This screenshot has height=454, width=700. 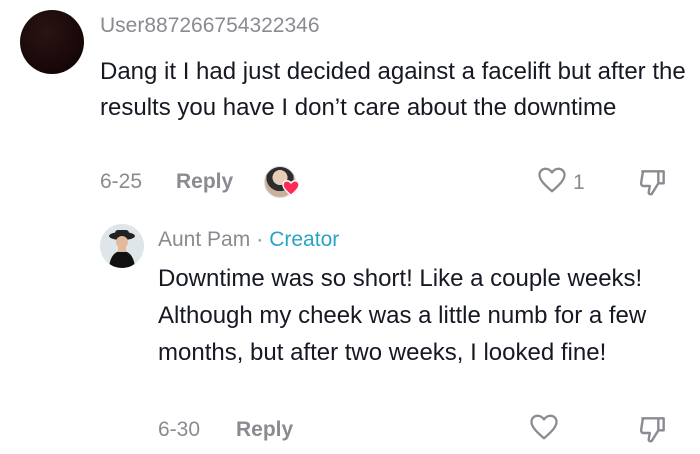 I want to click on comment-dislike-button, so click(x=653, y=184).